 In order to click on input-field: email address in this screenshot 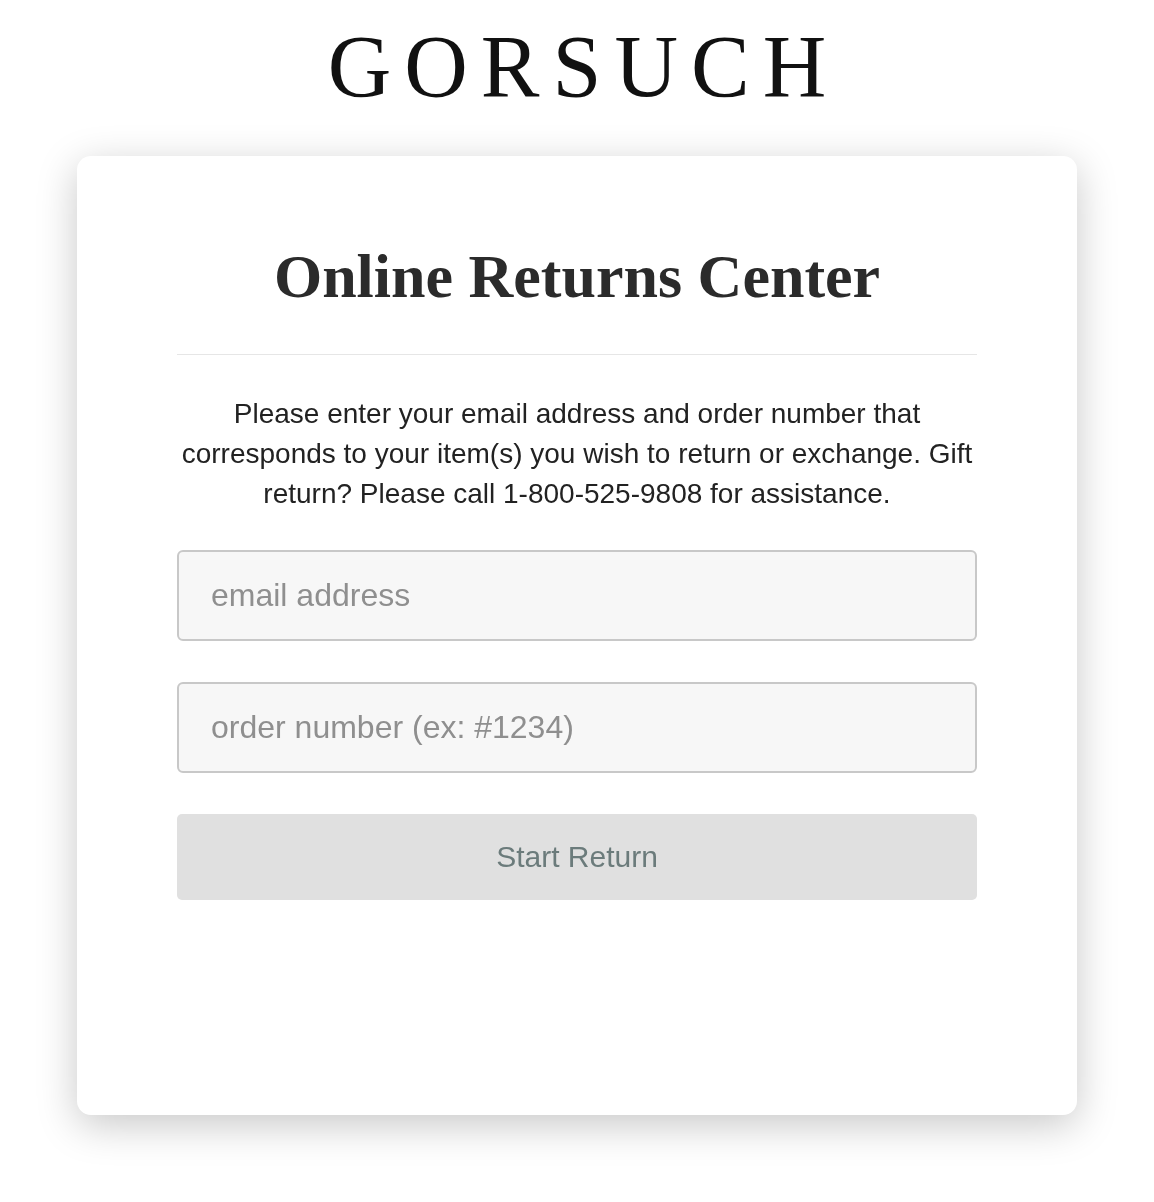, I will do `click(577, 595)`.